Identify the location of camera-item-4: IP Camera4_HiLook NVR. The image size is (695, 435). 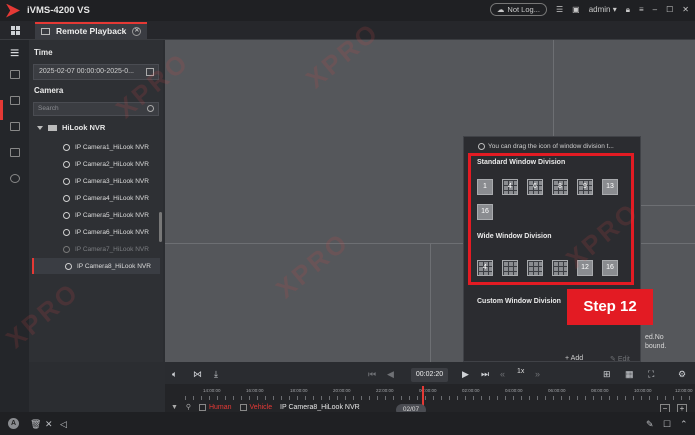
(96, 198).